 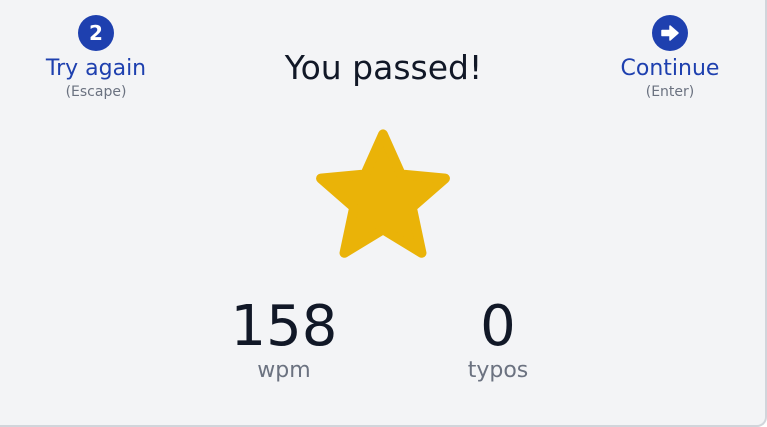 I want to click on wpm-value: 158, so click(x=284, y=326).